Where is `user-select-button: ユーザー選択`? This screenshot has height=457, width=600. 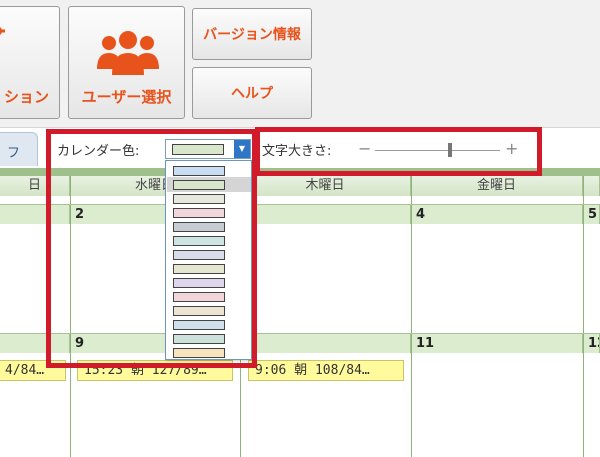
user-select-button: ユーザー選択 is located at coordinates (126, 62).